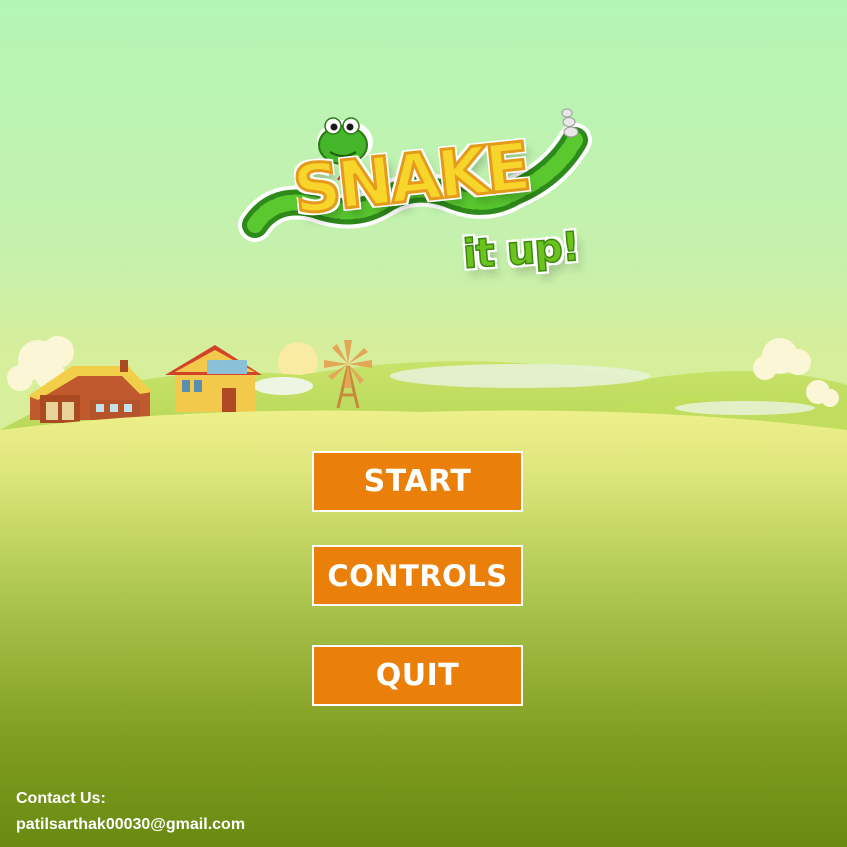  Describe the element at coordinates (417, 481) in the screenshot. I see `start-button: START` at that location.